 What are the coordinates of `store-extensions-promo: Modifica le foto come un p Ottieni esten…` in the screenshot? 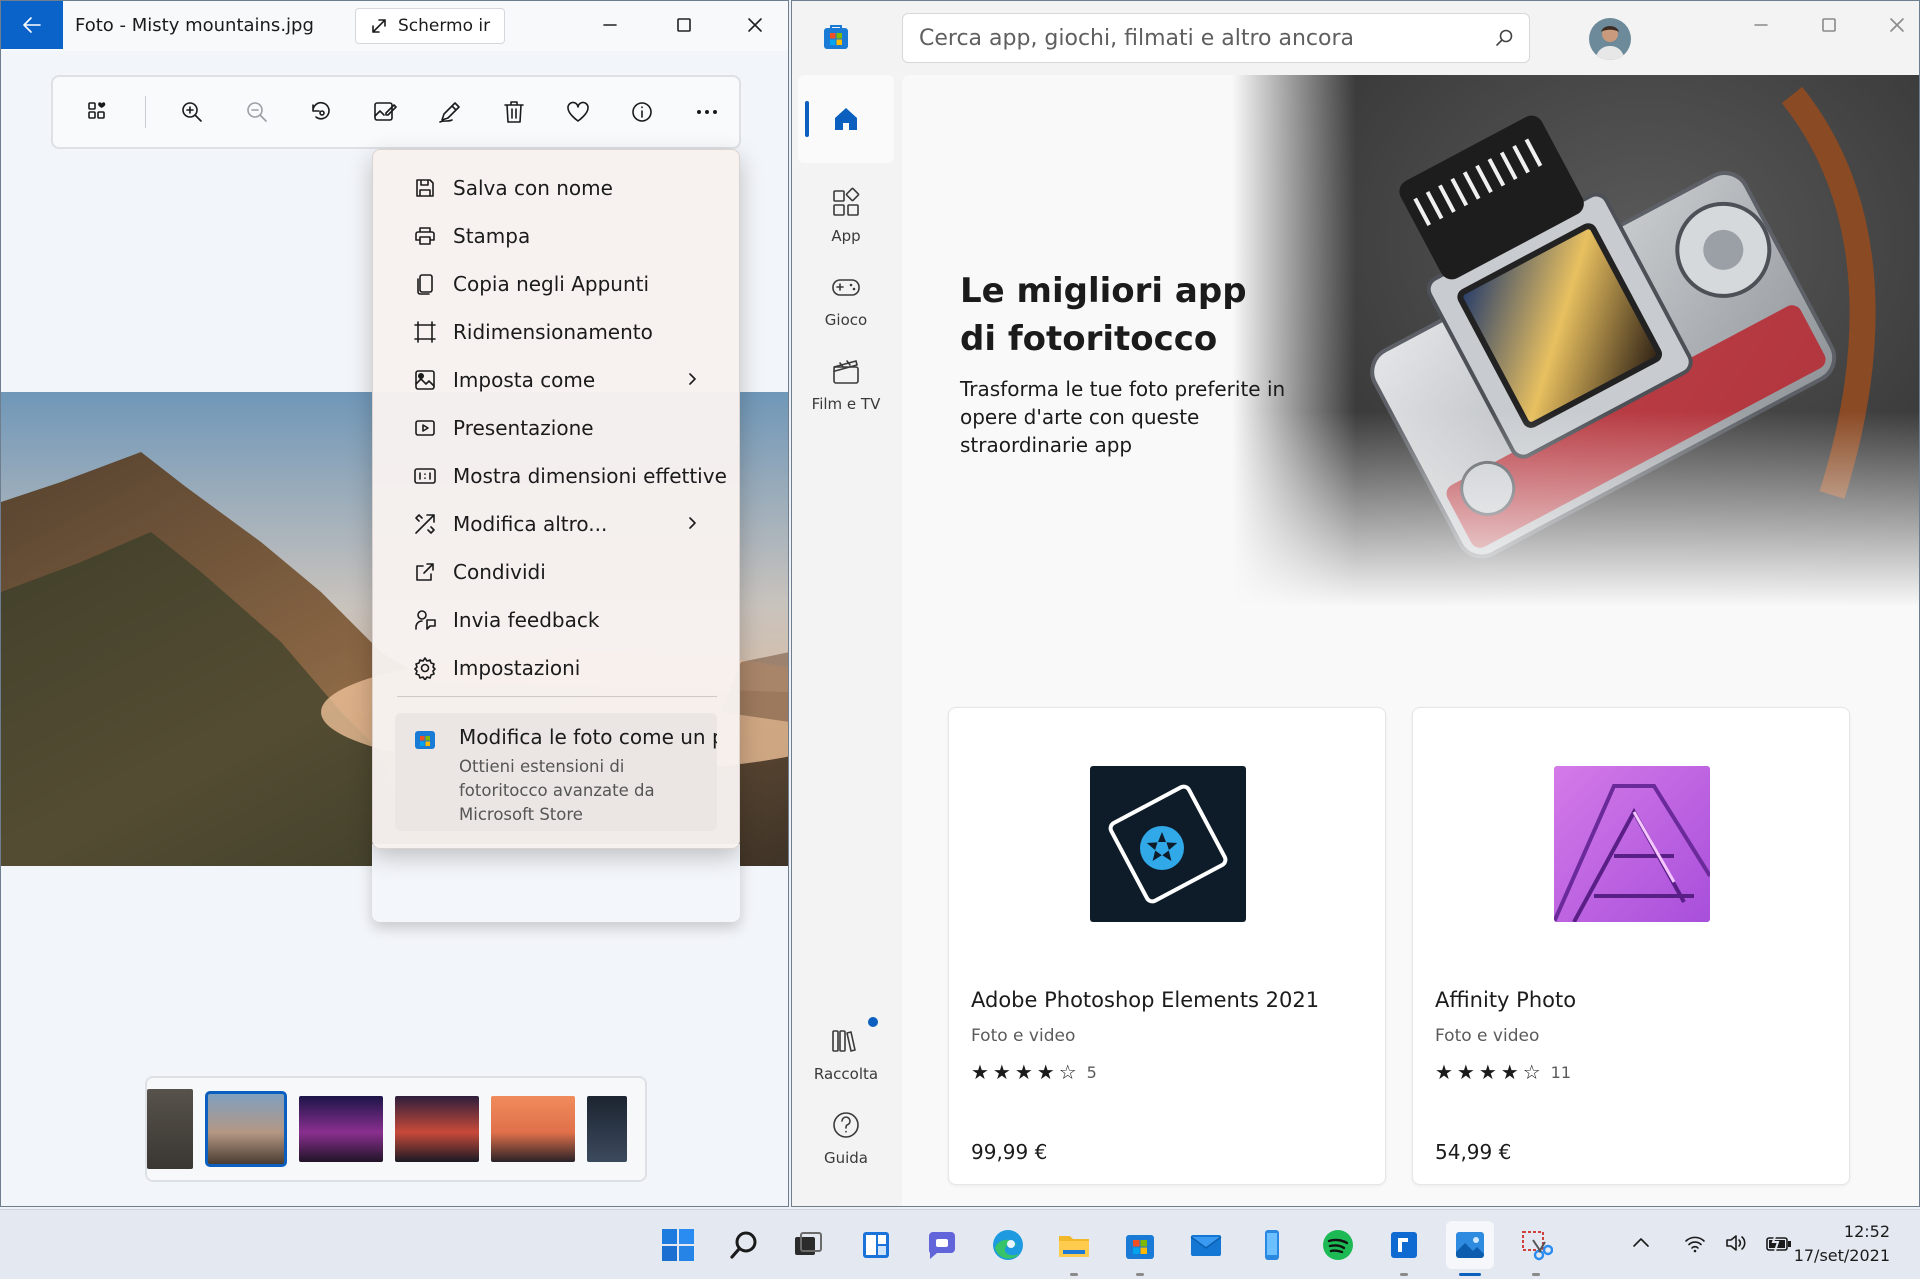 It's located at (556, 772).